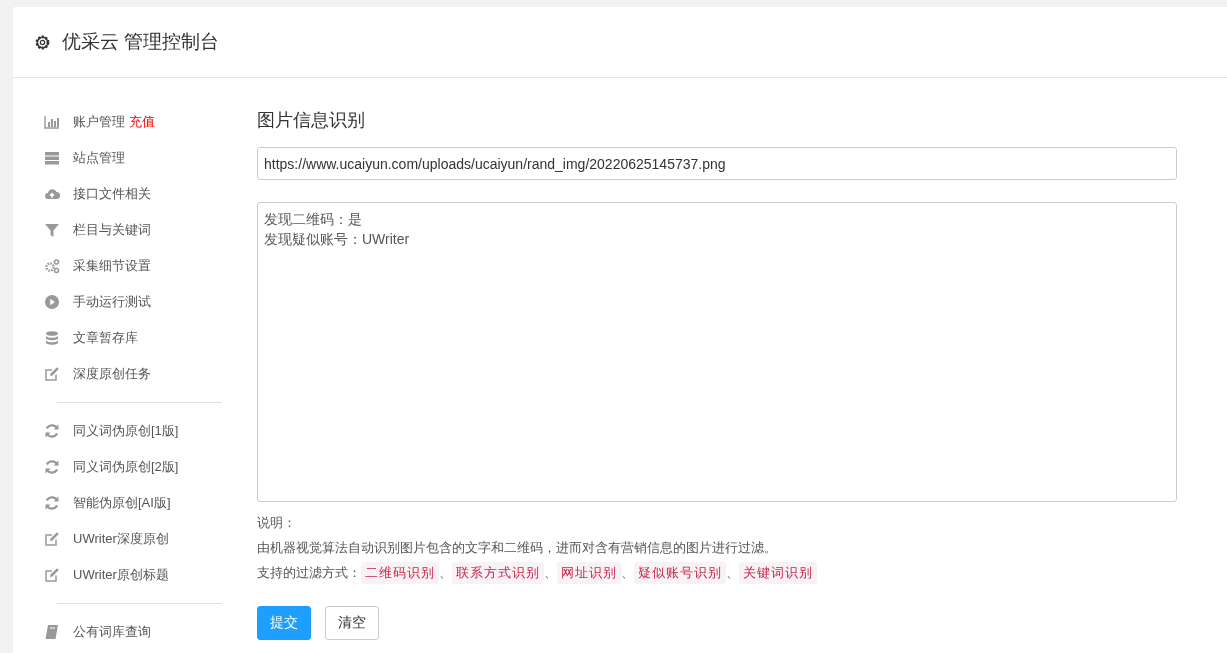 The height and width of the screenshot is (653, 1227). Describe the element at coordinates (42, 42) in the screenshot. I see `settings-icon` at that location.